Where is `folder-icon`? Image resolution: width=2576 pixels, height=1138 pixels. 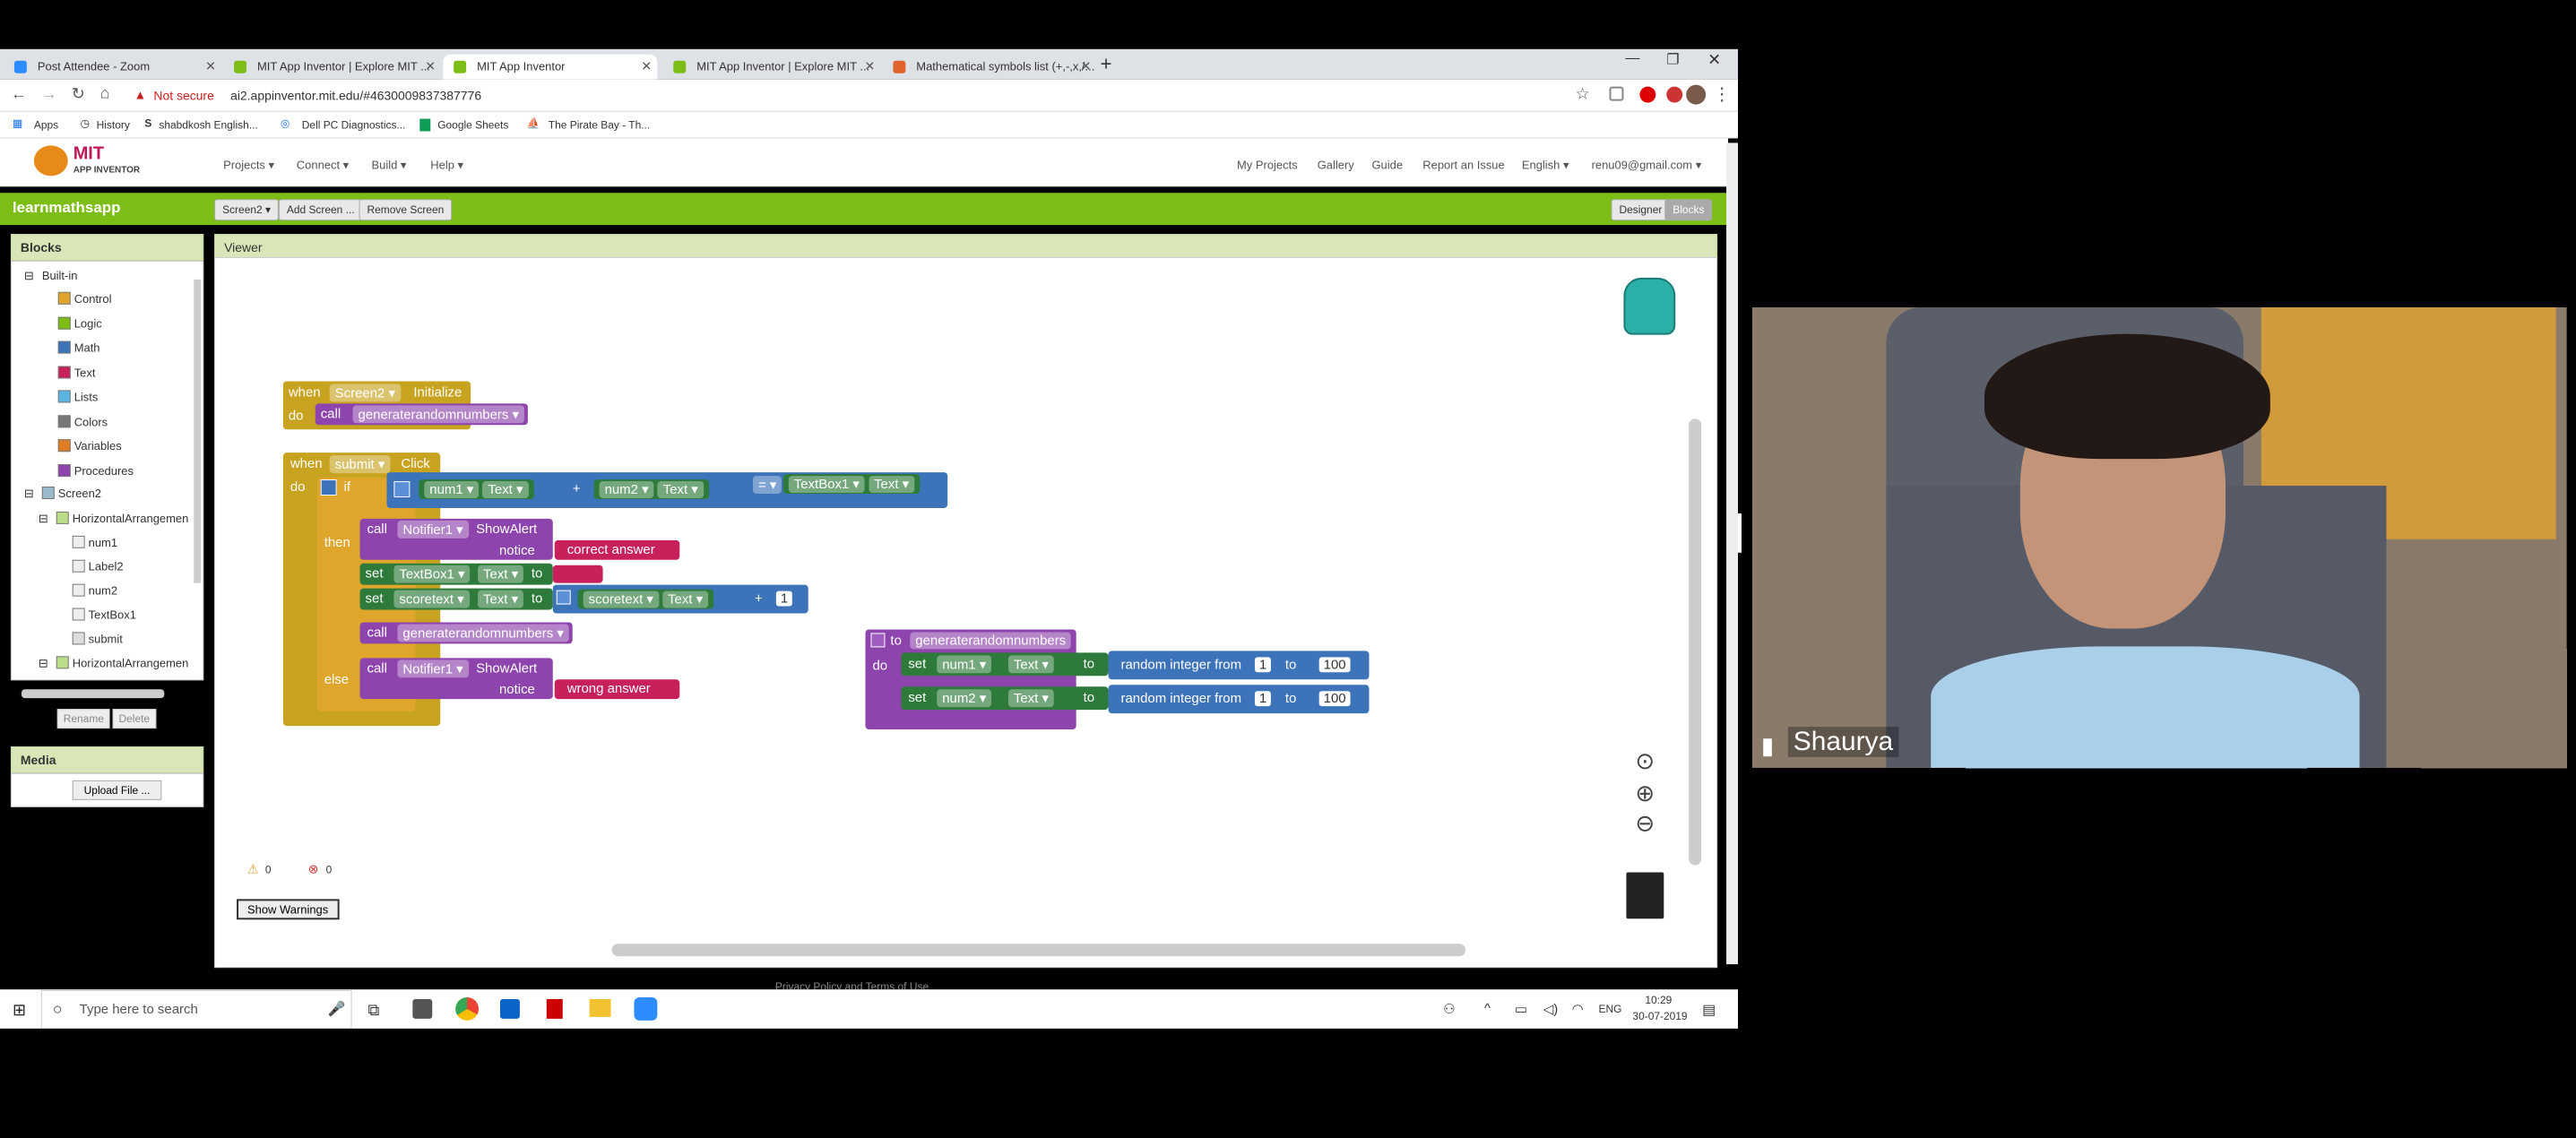 folder-icon is located at coordinates (600, 1008).